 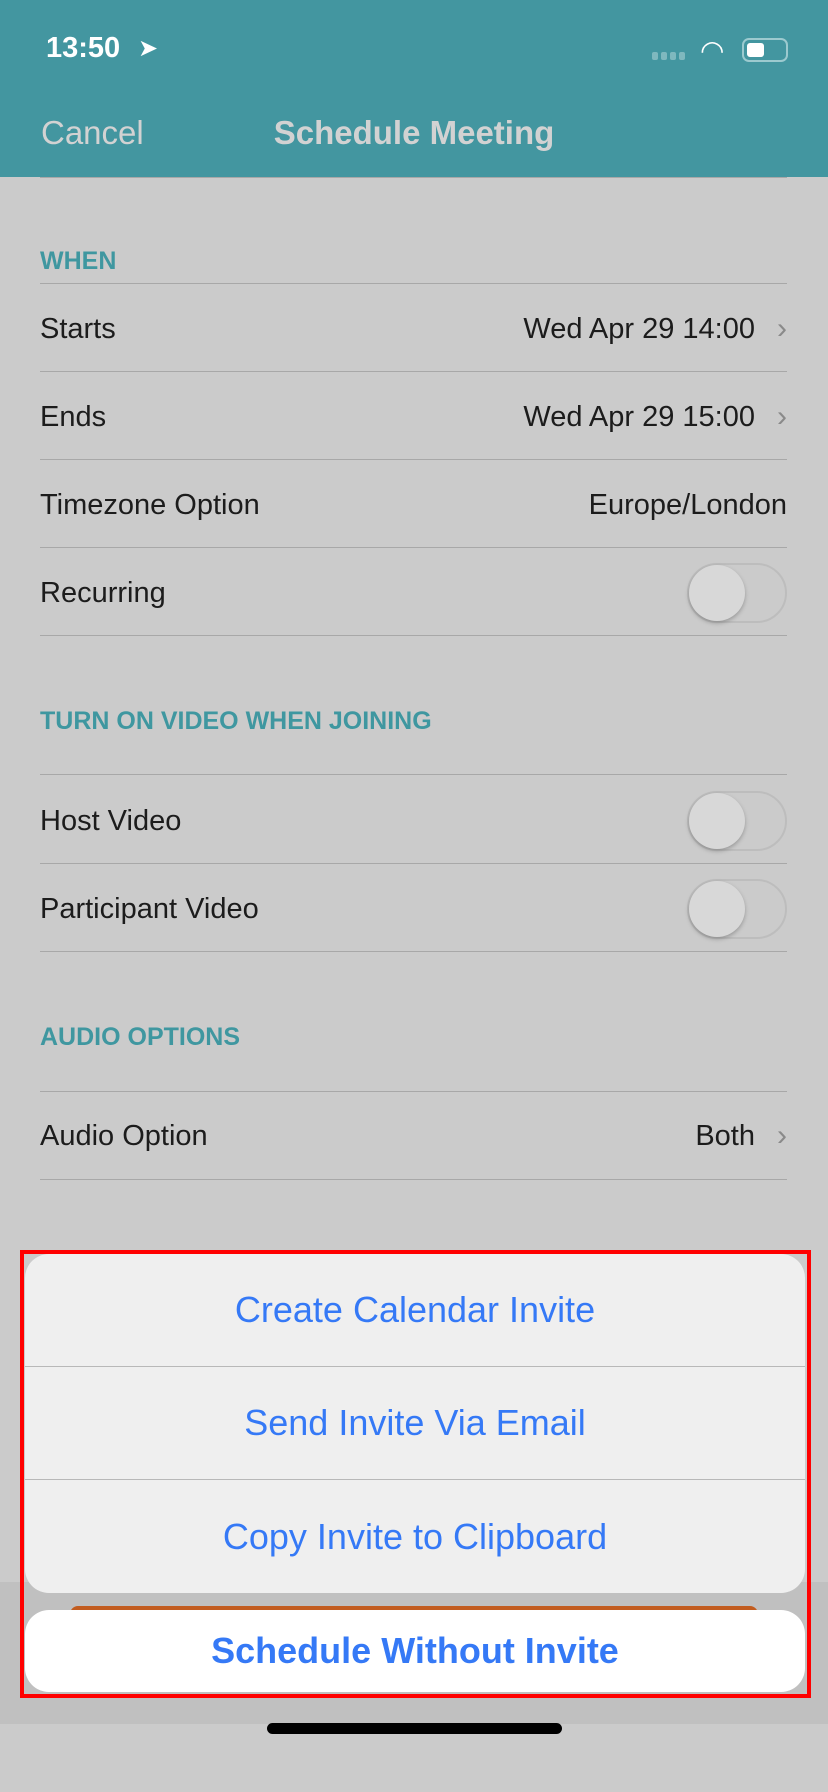 I want to click on ends-row: Ends Wed Apr 29 15:00 ›, so click(x=413, y=417).